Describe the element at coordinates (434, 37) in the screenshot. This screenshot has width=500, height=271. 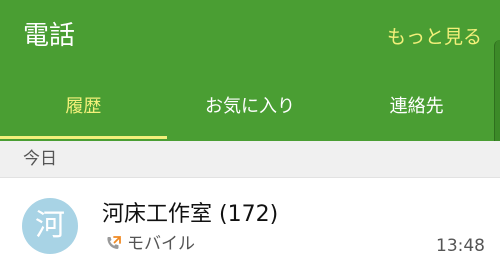
I see `more-button: もっと見る` at that location.